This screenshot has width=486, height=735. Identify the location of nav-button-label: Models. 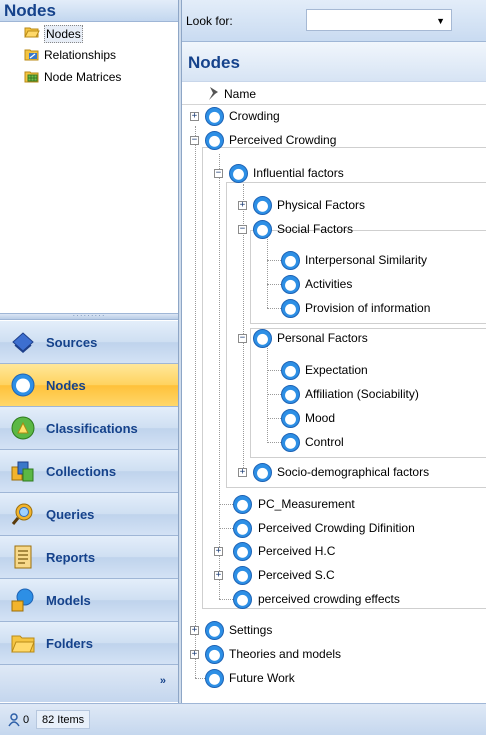
(68, 600).